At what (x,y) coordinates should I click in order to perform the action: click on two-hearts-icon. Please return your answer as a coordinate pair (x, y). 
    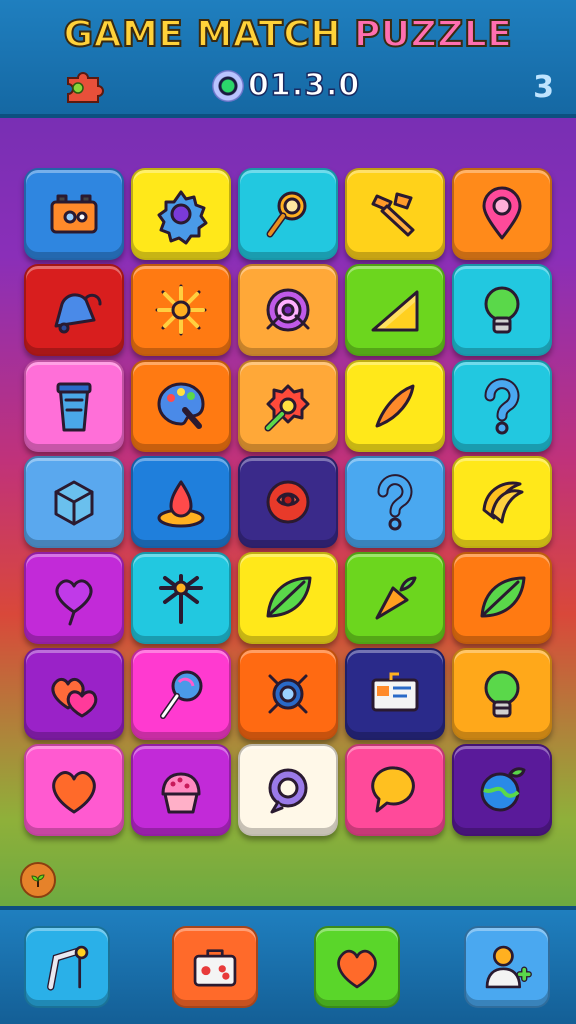
    Looking at the image, I should click on (74, 697).